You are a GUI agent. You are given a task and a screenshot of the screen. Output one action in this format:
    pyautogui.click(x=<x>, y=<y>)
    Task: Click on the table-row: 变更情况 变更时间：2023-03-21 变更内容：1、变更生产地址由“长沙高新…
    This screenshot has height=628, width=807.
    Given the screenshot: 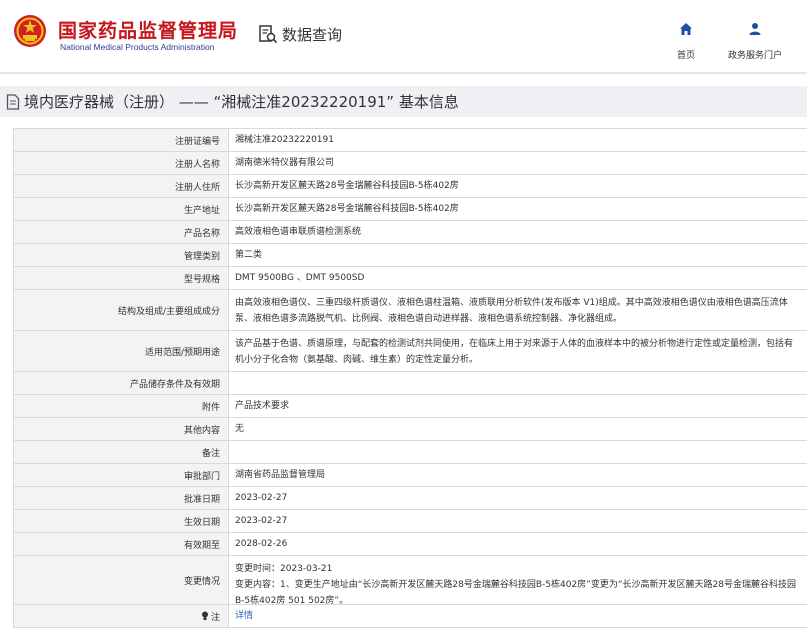 What is the action you would take?
    pyautogui.click(x=410, y=581)
    